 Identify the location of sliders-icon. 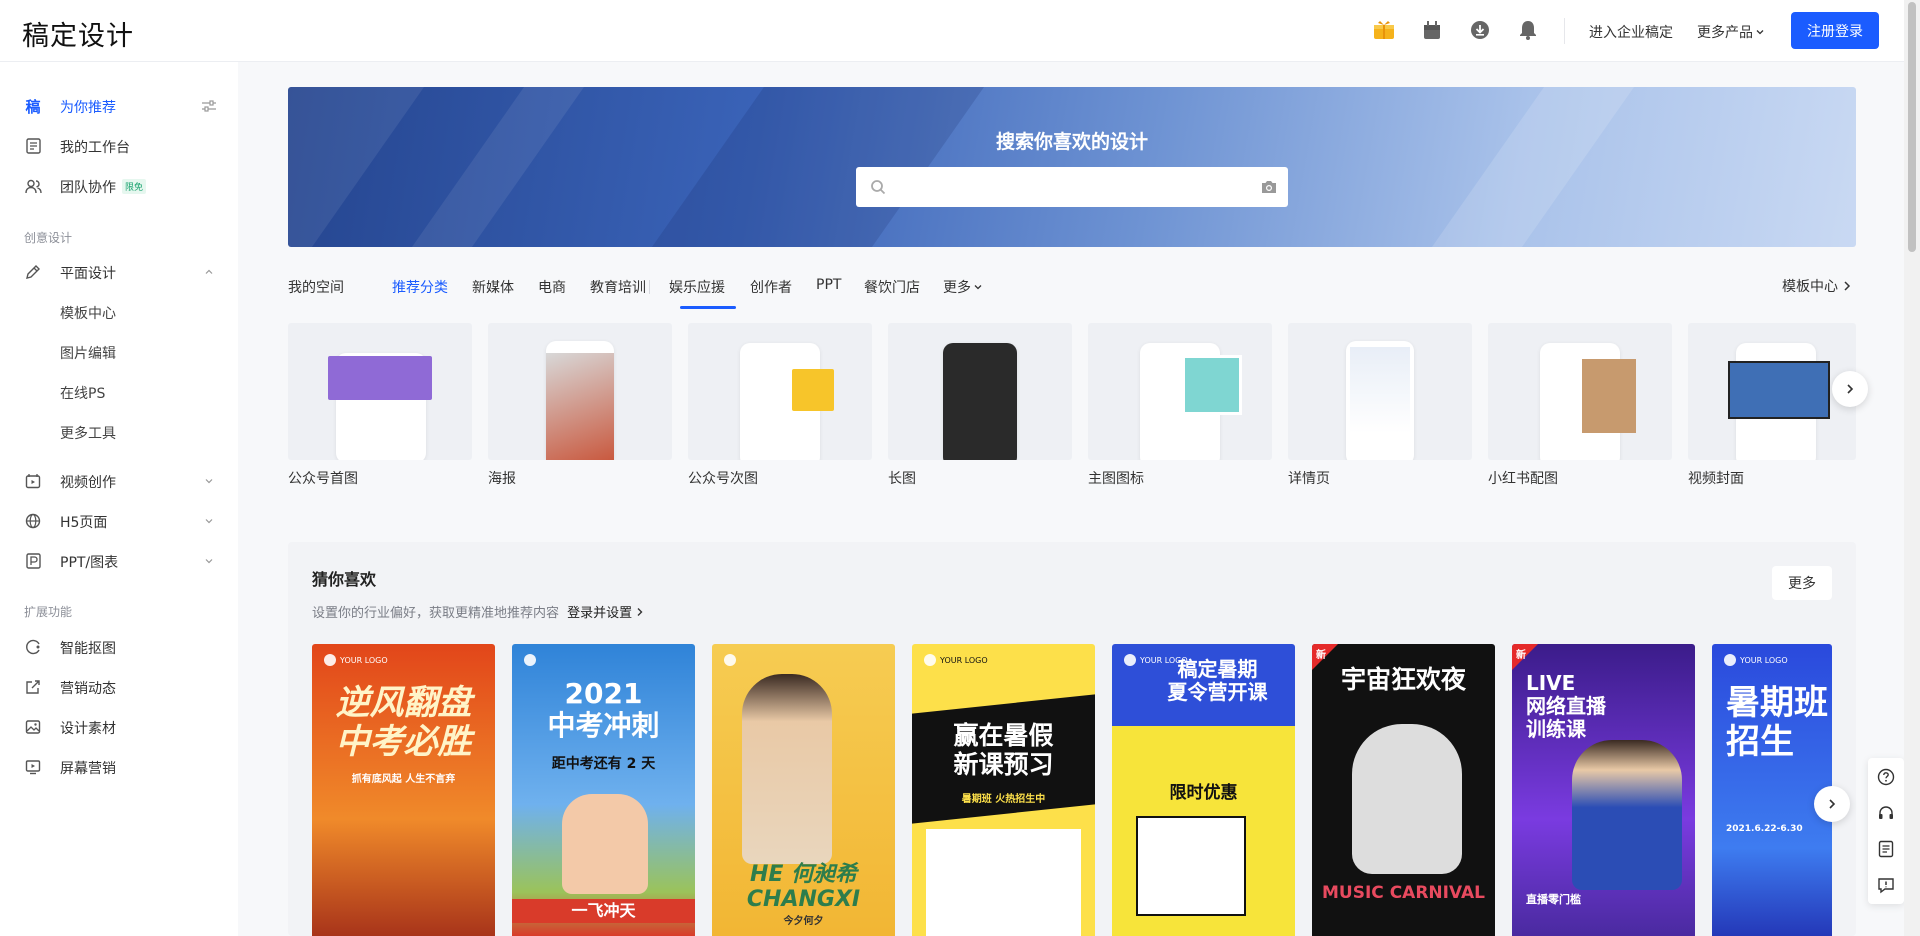
(209, 106).